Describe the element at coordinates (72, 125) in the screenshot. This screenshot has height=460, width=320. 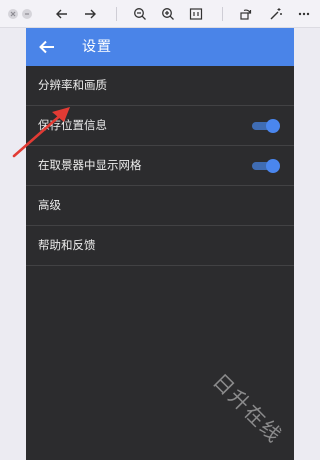
I see `settings-item-label: 保存位置信息` at that location.